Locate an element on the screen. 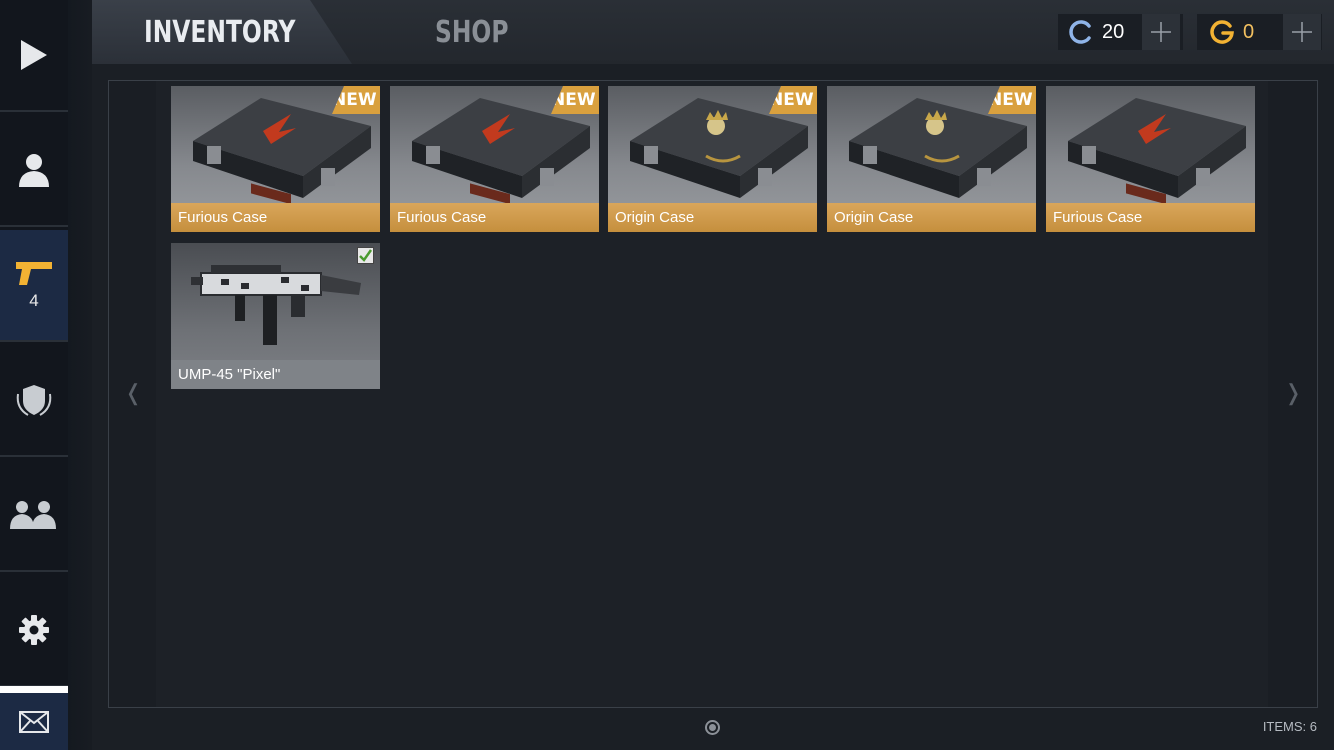 The image size is (1334, 750). inventory-item-furious-case: Furious Case is located at coordinates (1150, 159).